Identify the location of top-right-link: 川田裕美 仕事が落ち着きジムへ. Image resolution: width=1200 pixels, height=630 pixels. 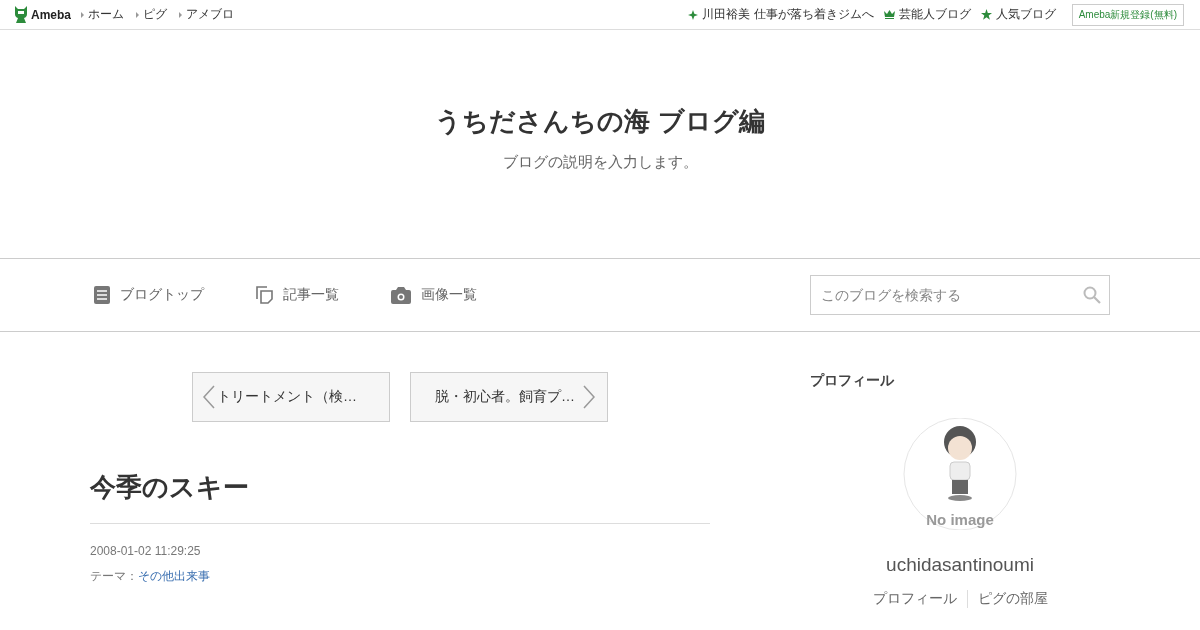
(781, 14).